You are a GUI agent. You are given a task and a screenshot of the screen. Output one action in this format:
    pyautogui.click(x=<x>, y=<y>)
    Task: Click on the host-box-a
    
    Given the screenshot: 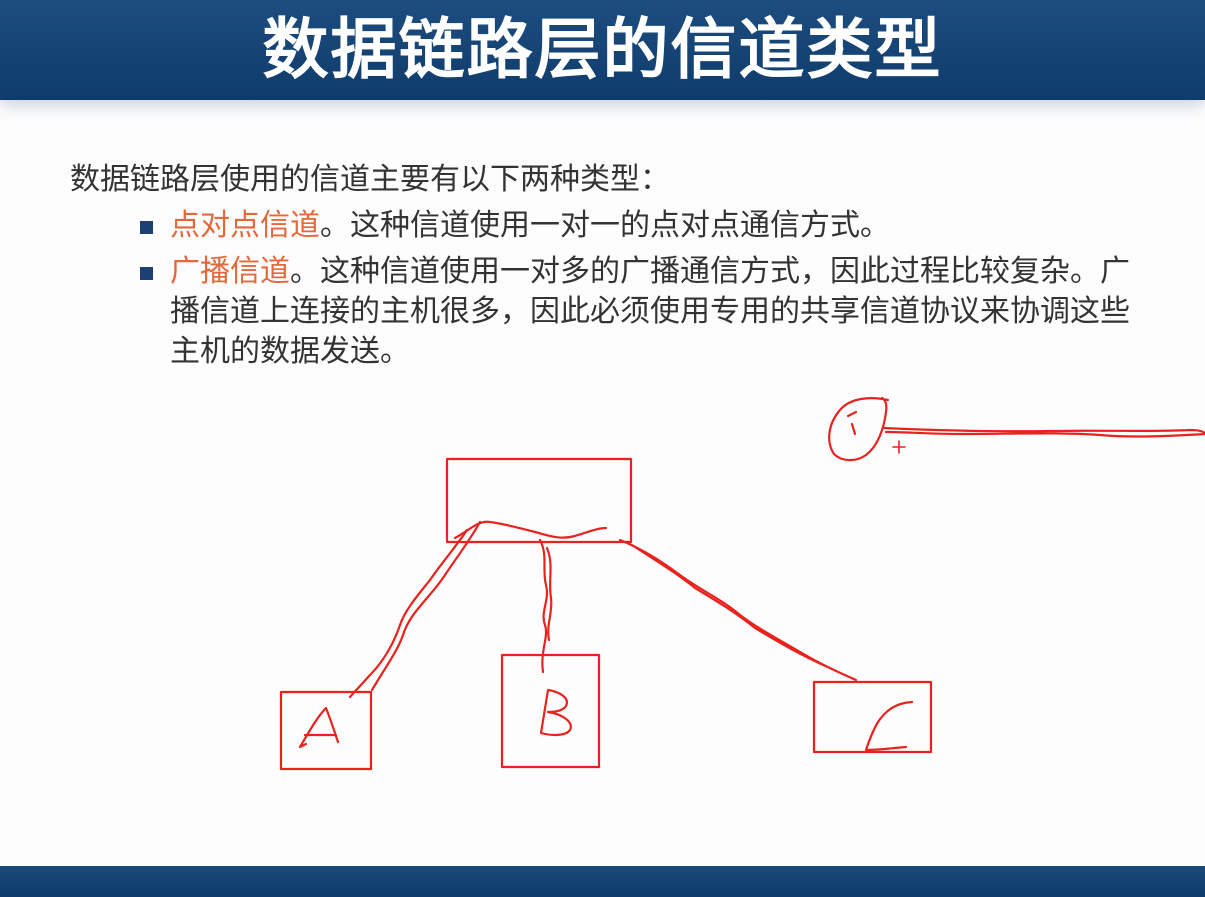 What is the action you would take?
    pyautogui.click(x=326, y=730)
    